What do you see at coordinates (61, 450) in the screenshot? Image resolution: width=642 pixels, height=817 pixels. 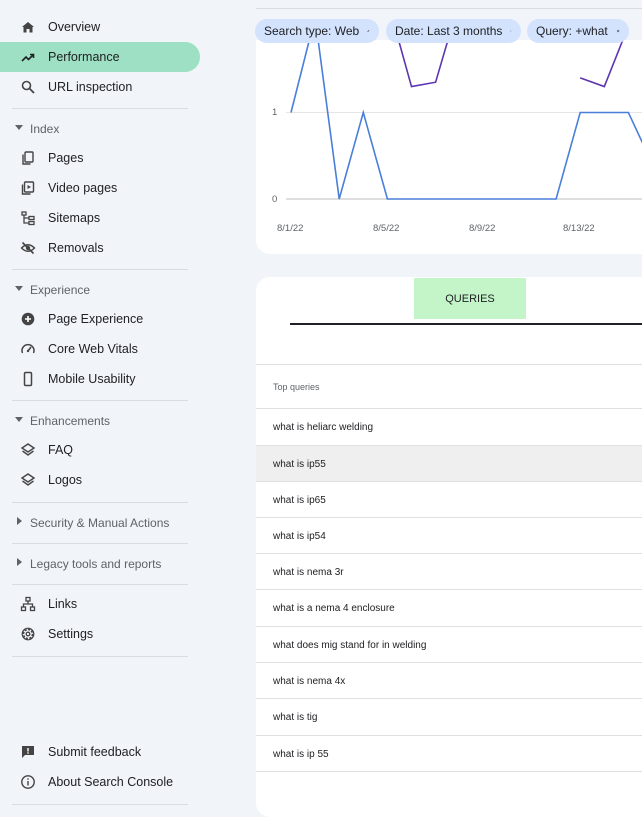 I see `sidebar-item-label: FAQ` at bounding box center [61, 450].